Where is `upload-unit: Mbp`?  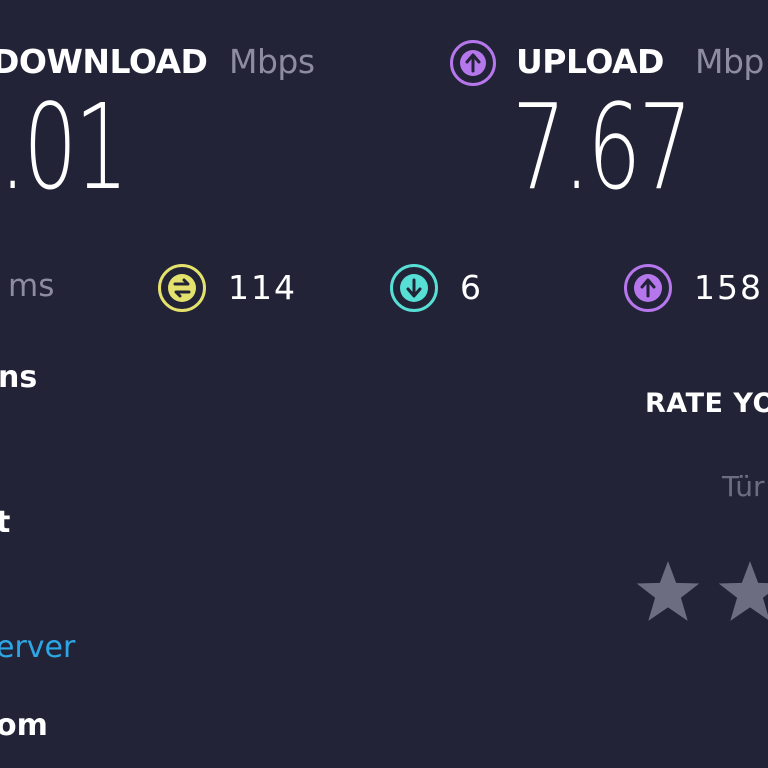
upload-unit: Mbp is located at coordinates (729, 61).